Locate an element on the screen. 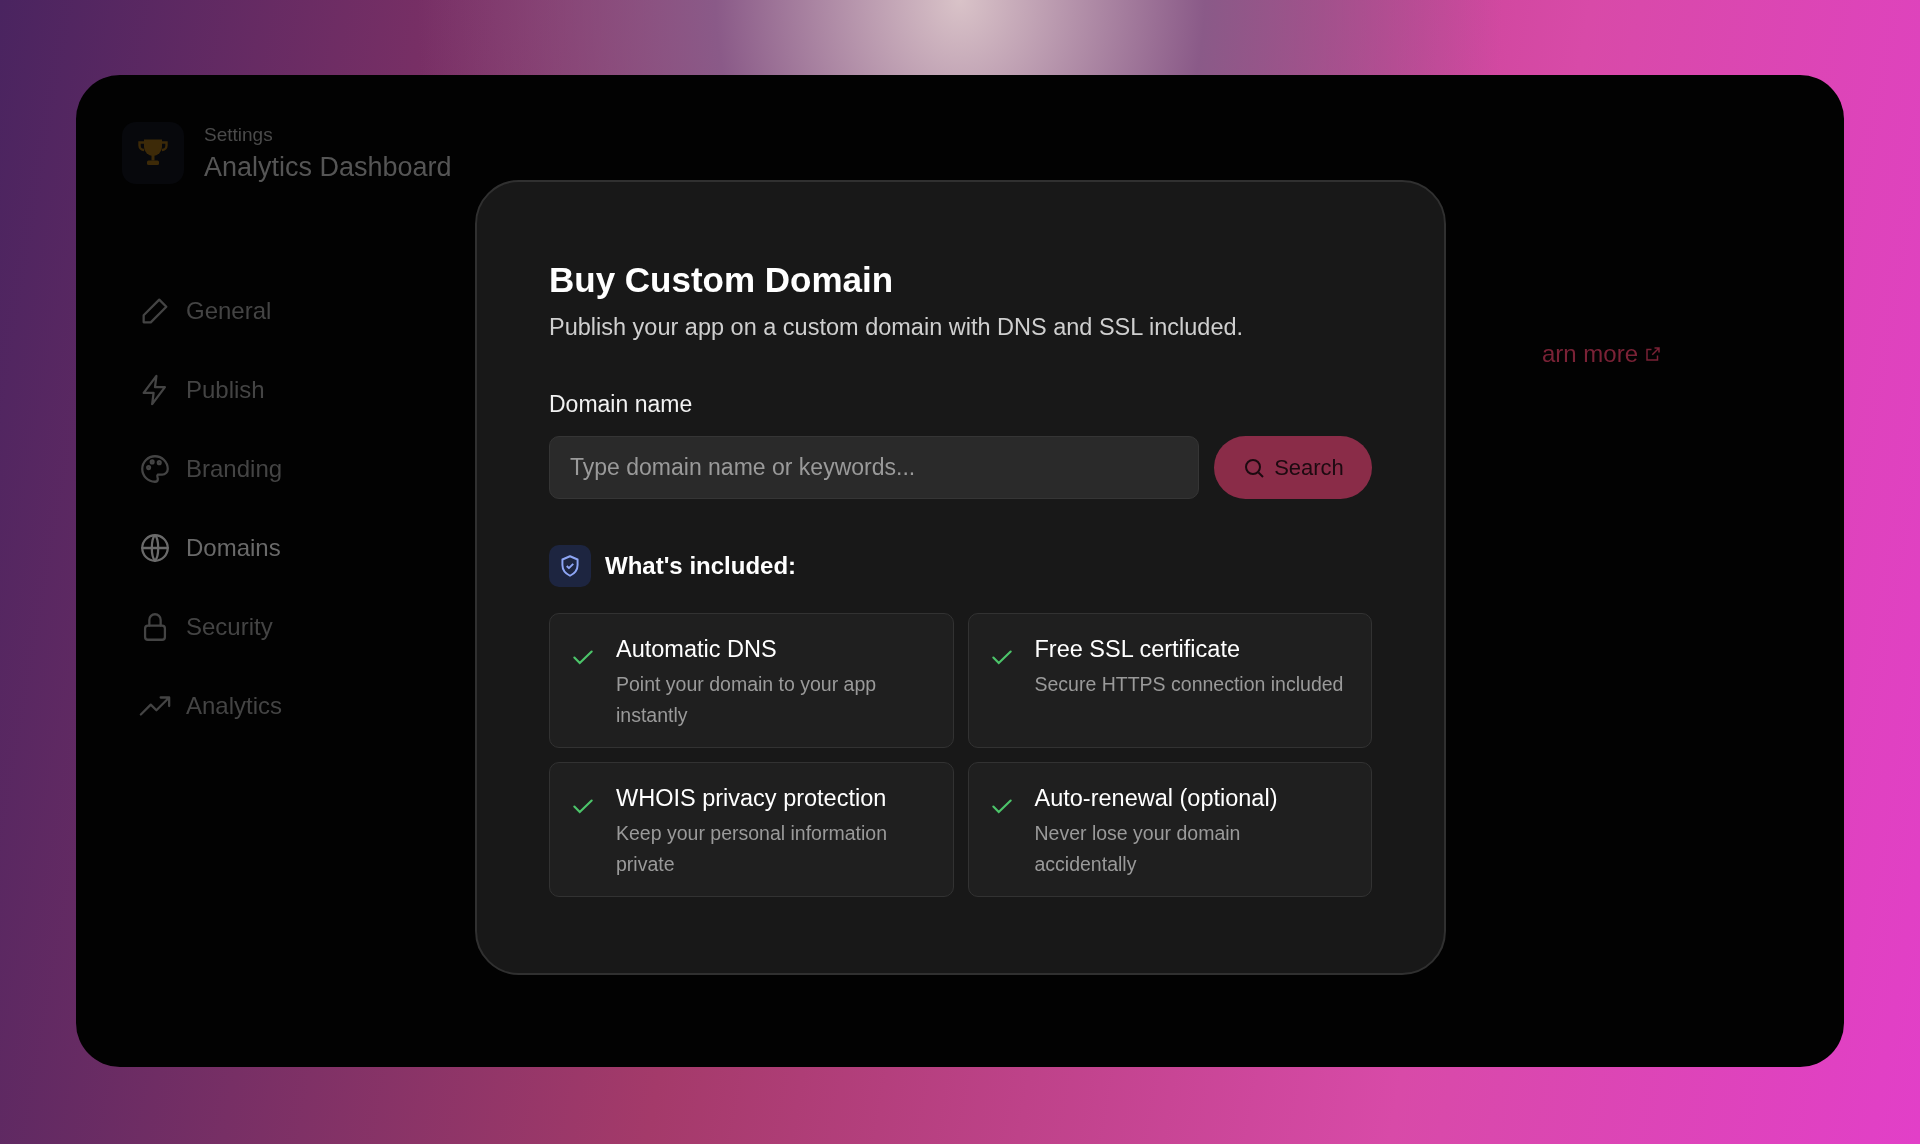  feature-title: Auto-renewal (optional) is located at coordinates (1156, 798).